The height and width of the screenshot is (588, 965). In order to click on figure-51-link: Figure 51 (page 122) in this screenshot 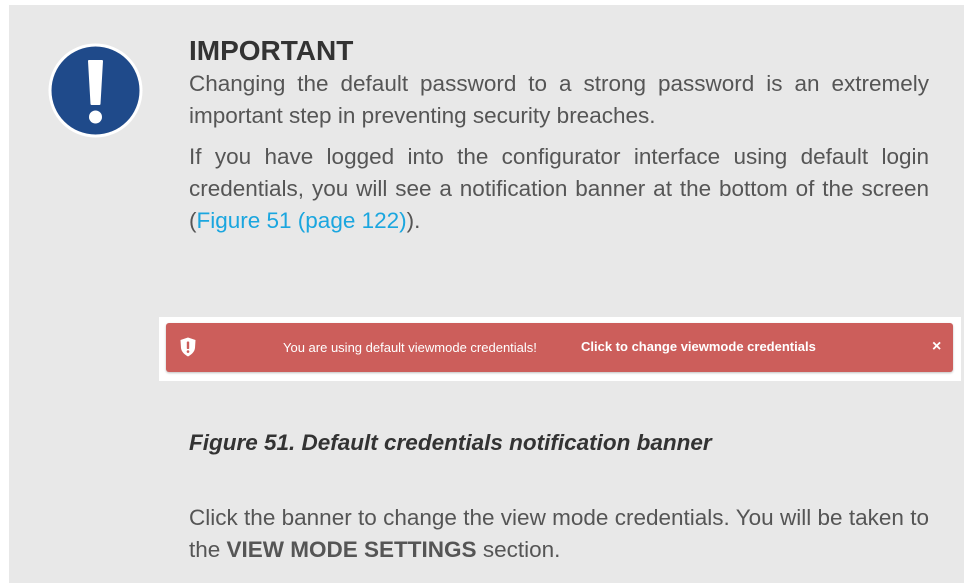, I will do `click(302, 220)`.